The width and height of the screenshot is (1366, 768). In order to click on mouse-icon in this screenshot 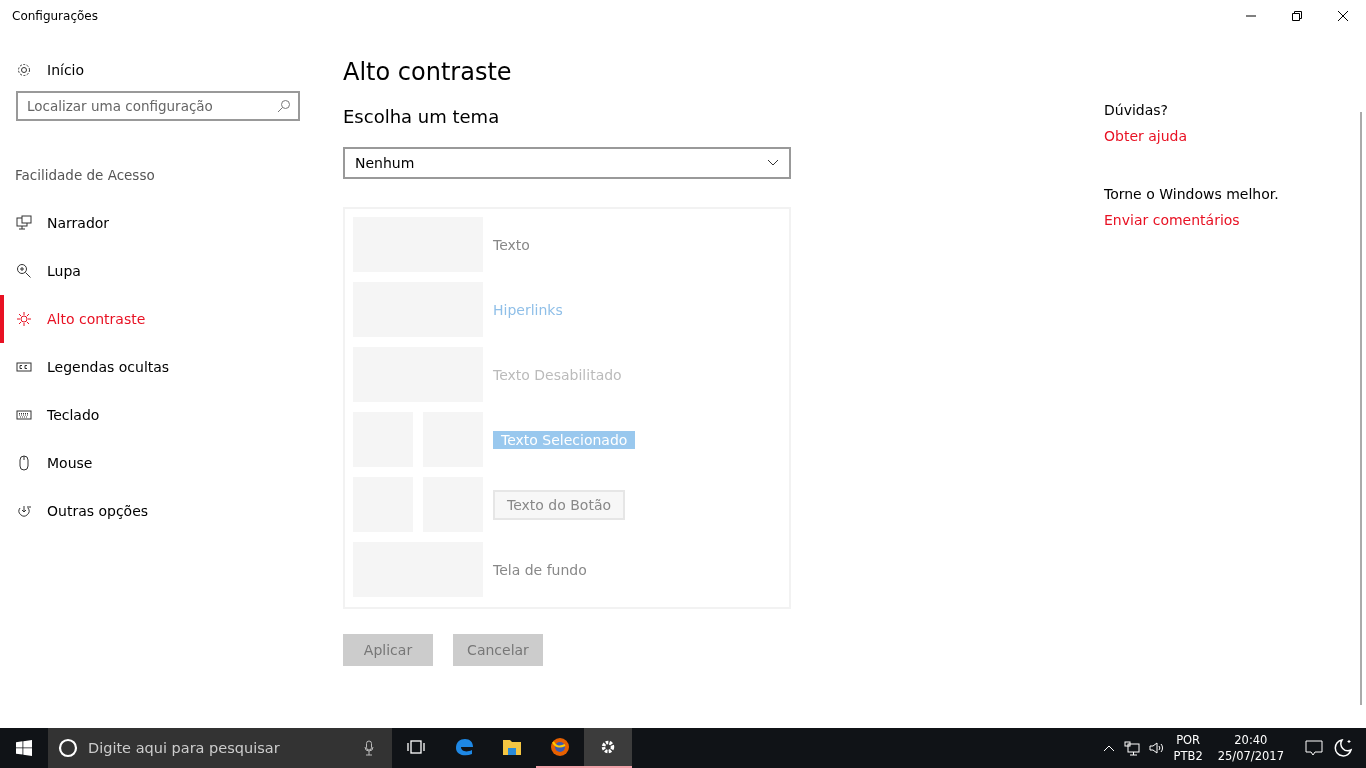, I will do `click(24, 463)`.